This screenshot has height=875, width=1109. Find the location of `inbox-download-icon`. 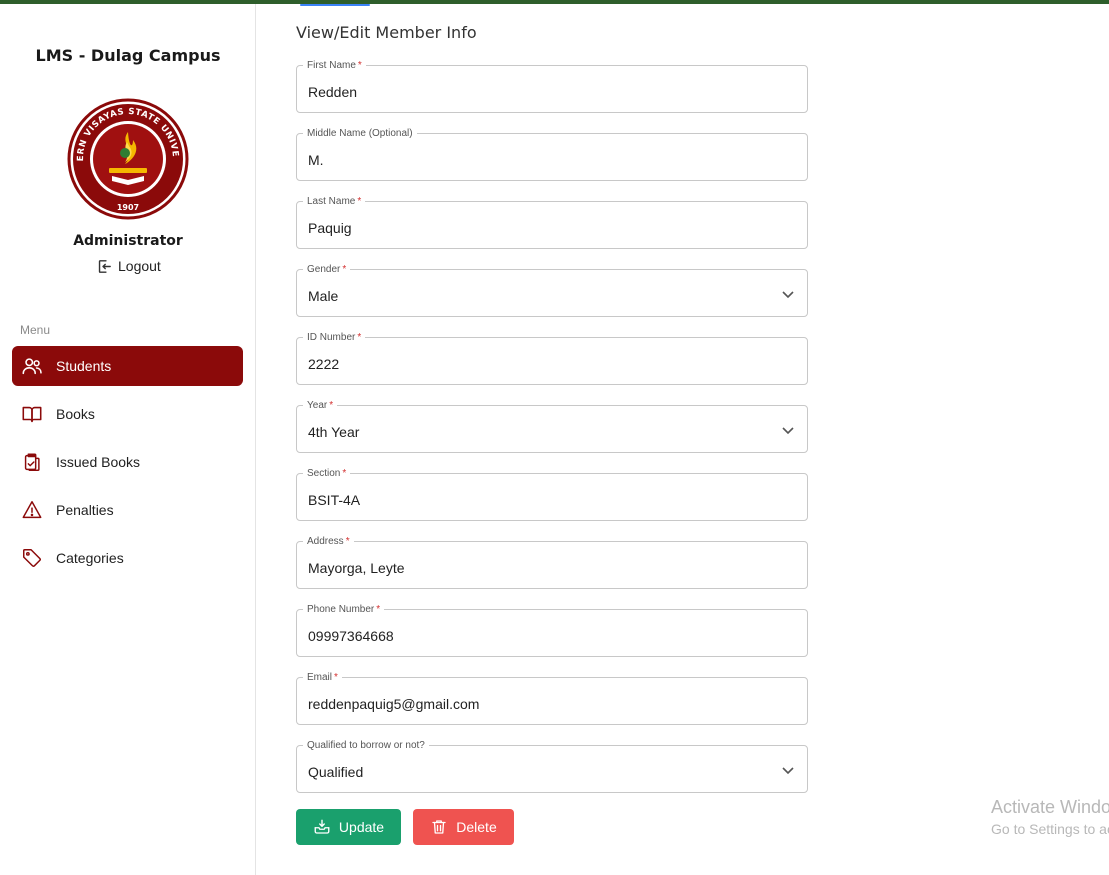

inbox-download-icon is located at coordinates (322, 826).